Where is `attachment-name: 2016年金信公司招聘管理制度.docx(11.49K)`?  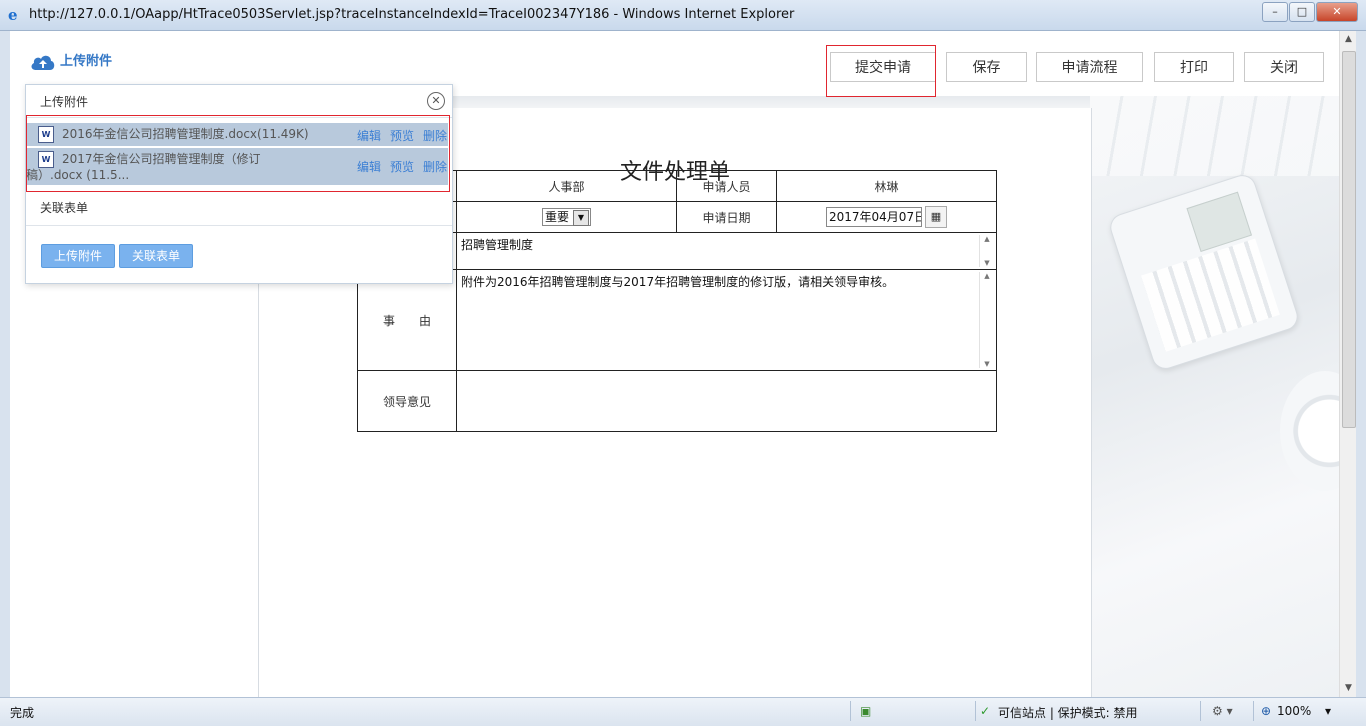
attachment-name: 2016年金信公司招聘管理制度.docx(11.49K) is located at coordinates (185, 134).